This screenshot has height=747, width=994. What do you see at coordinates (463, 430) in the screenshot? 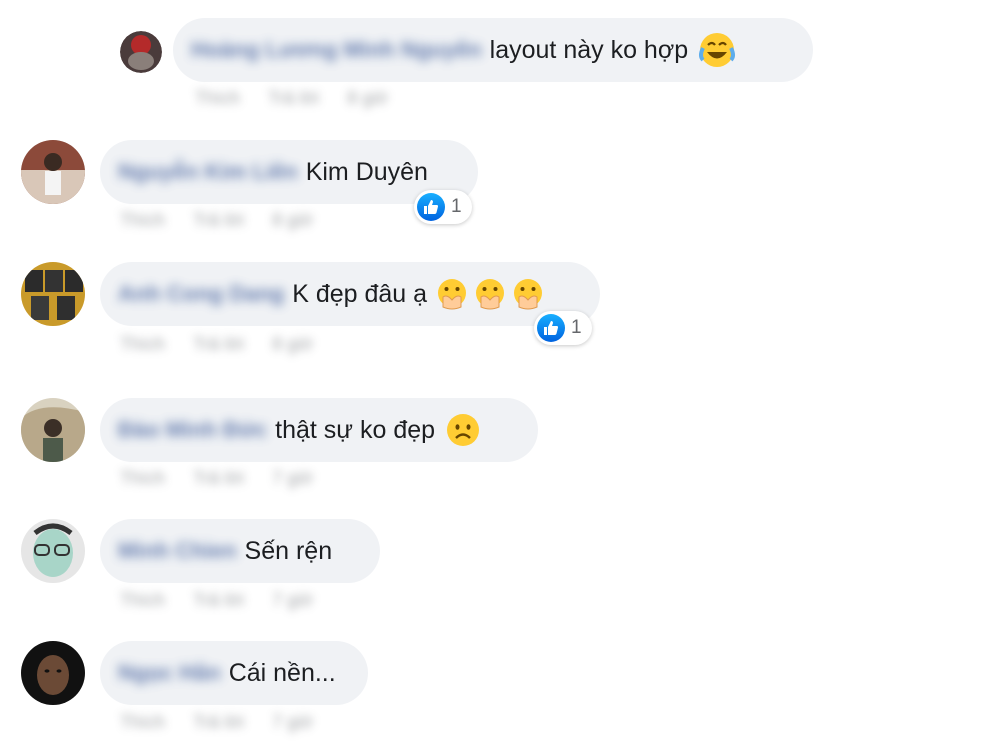
I see `frowning-face-emoji-icon` at bounding box center [463, 430].